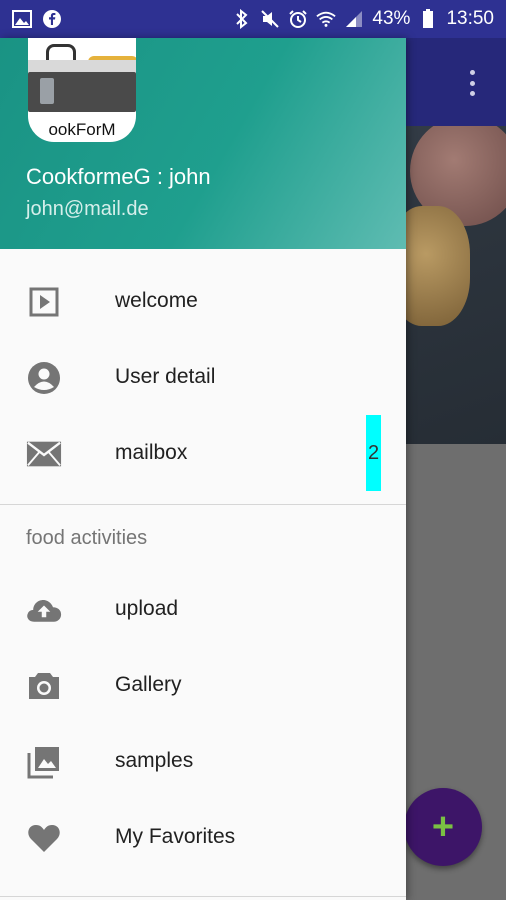  I want to click on photo-library-icon, so click(44, 762).